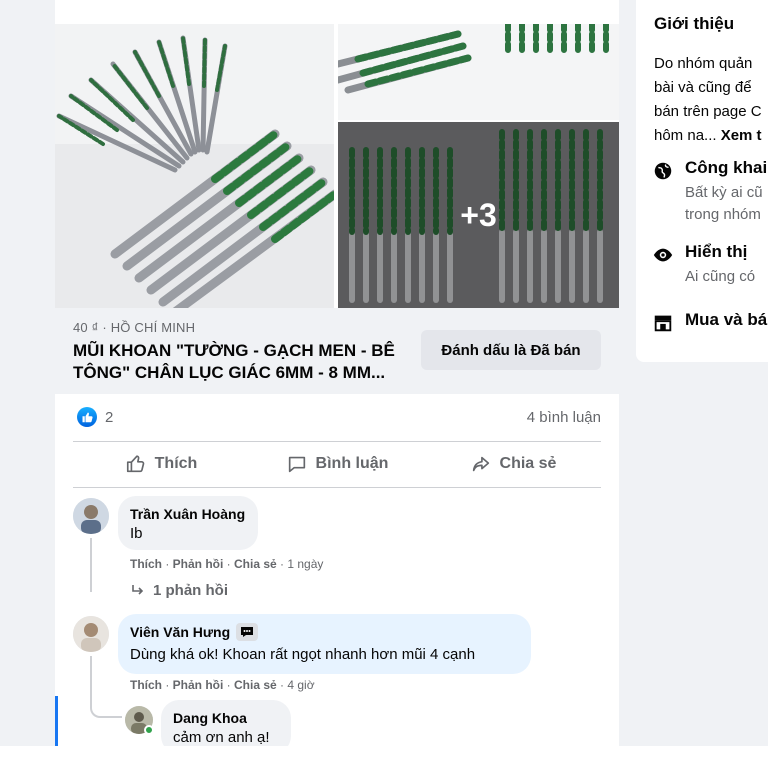 This screenshot has height=768, width=768. I want to click on more-photos-count: +3, so click(478, 215).